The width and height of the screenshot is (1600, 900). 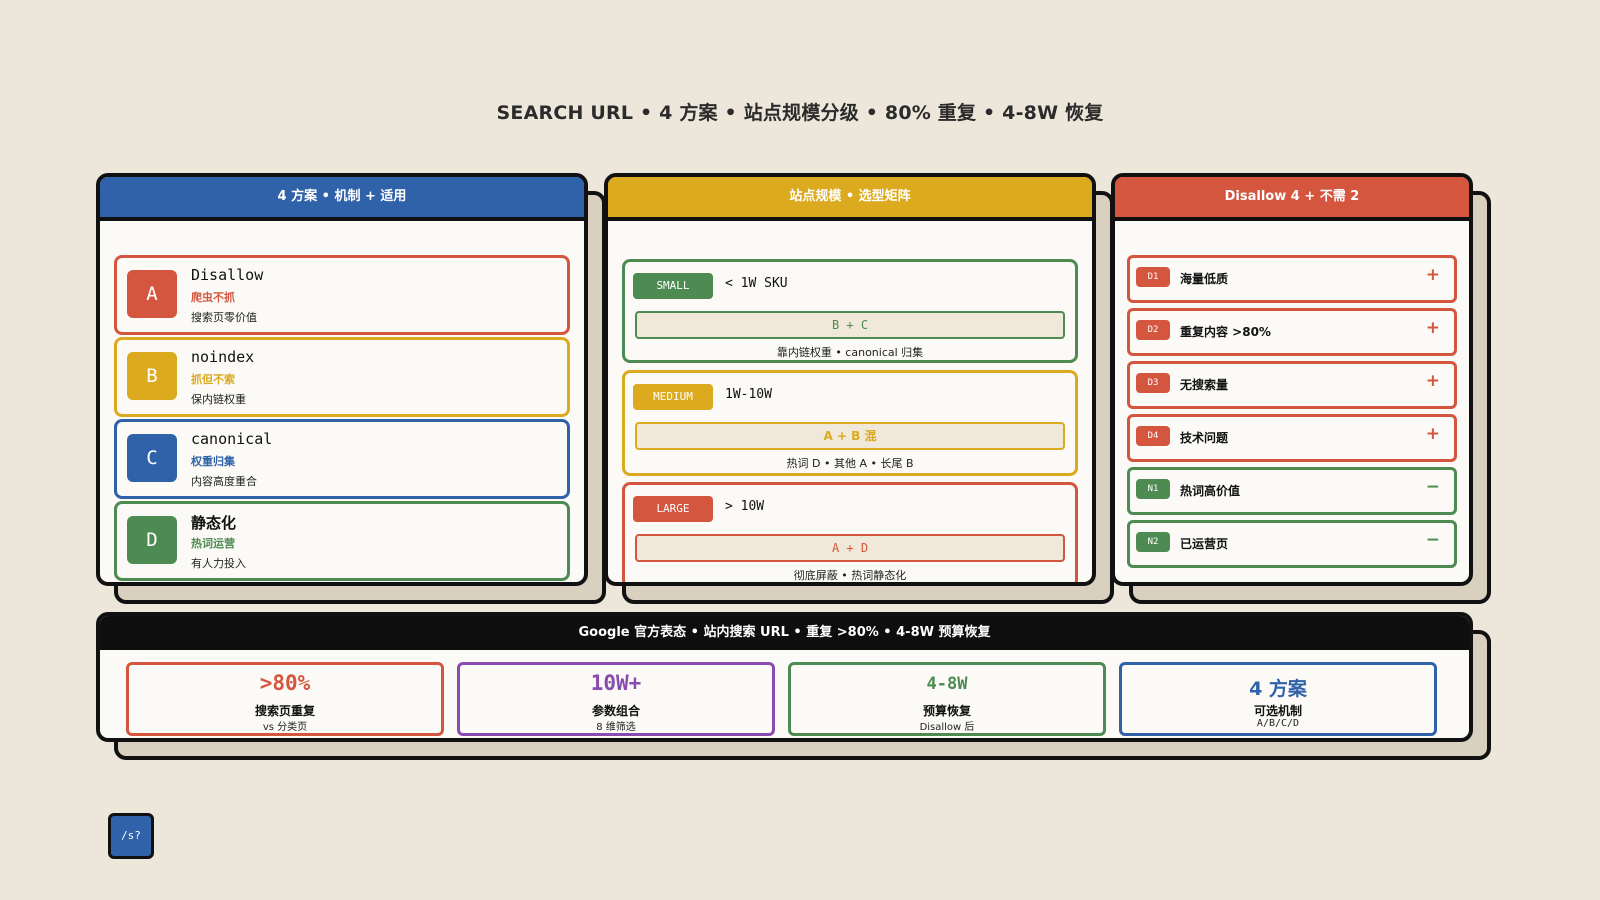 What do you see at coordinates (1225, 332) in the screenshot?
I see `row-label: 重复内容 >80%` at bounding box center [1225, 332].